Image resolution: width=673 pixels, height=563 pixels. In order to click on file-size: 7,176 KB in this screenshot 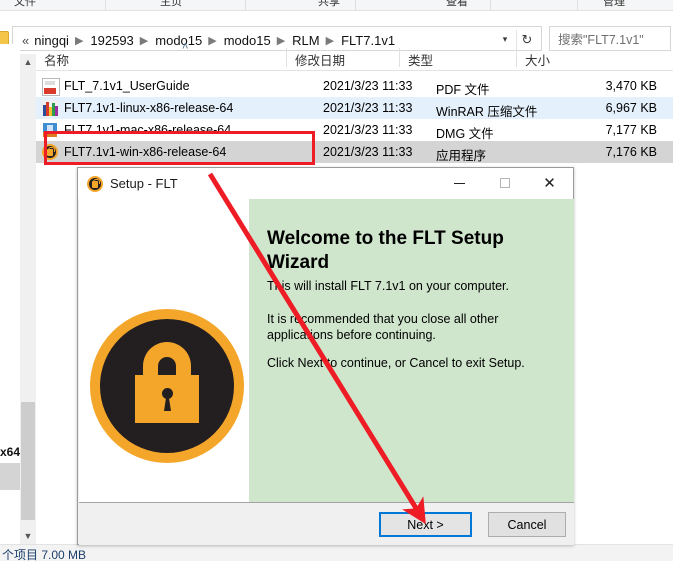, I will do `click(631, 152)`.